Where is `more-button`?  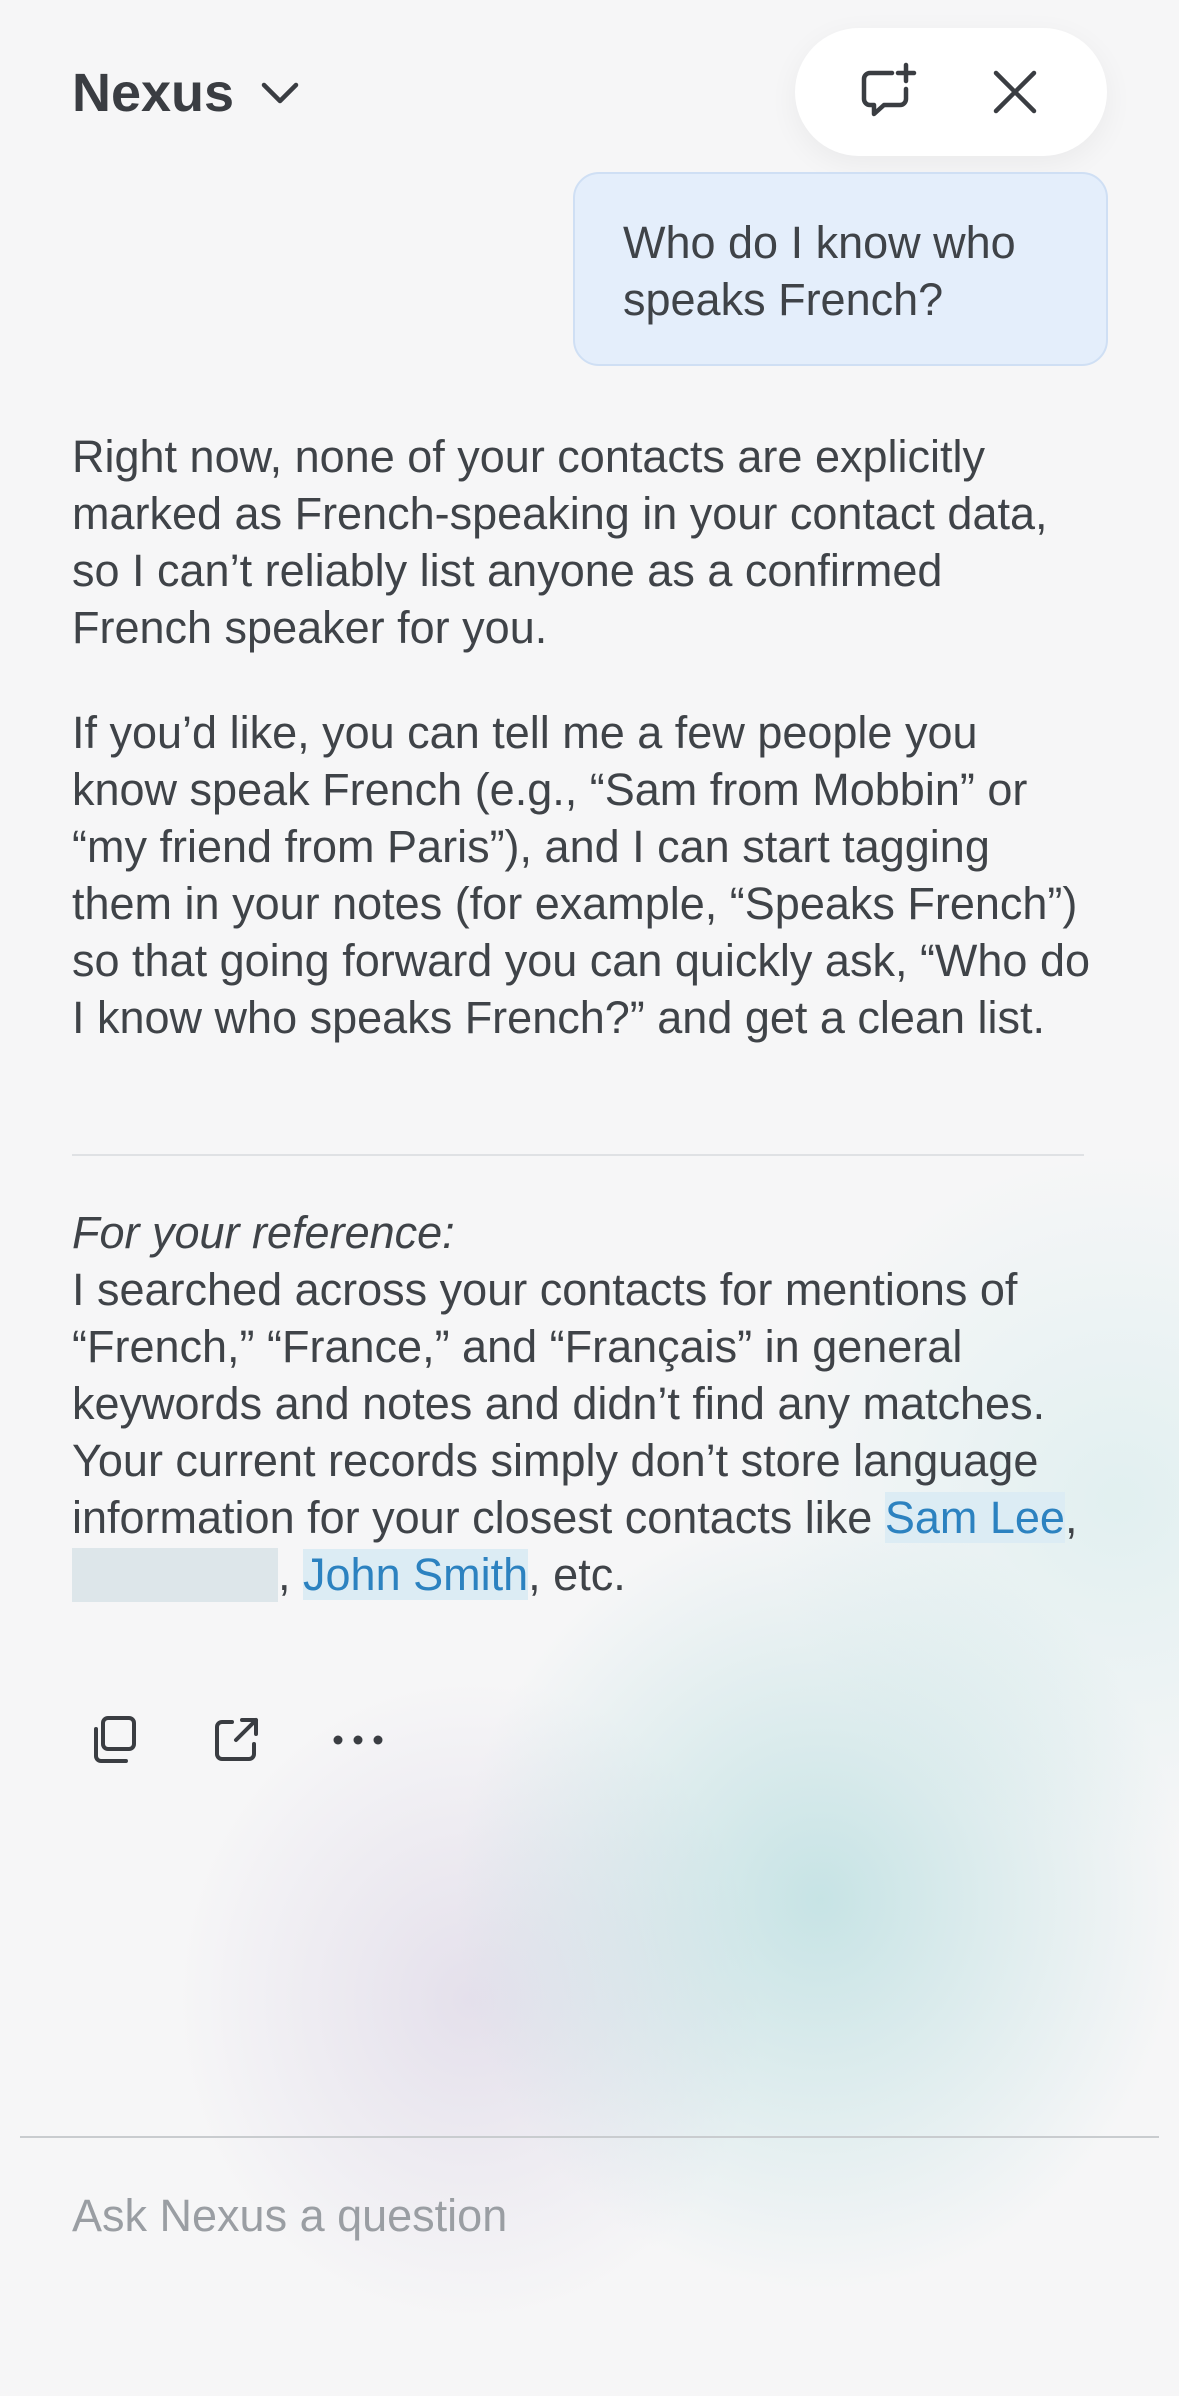 more-button is located at coordinates (358, 1740).